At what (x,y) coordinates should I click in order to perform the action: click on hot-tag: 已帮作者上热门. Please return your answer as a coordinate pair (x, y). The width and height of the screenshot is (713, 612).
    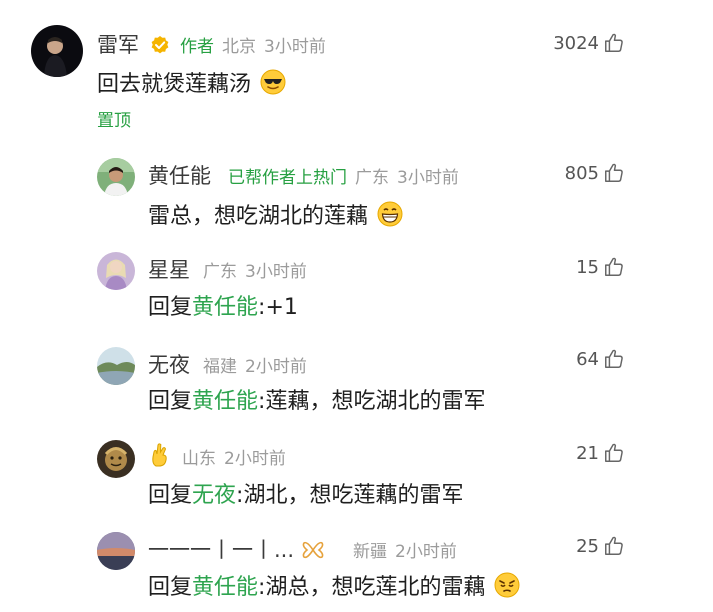
    Looking at the image, I should click on (287, 178).